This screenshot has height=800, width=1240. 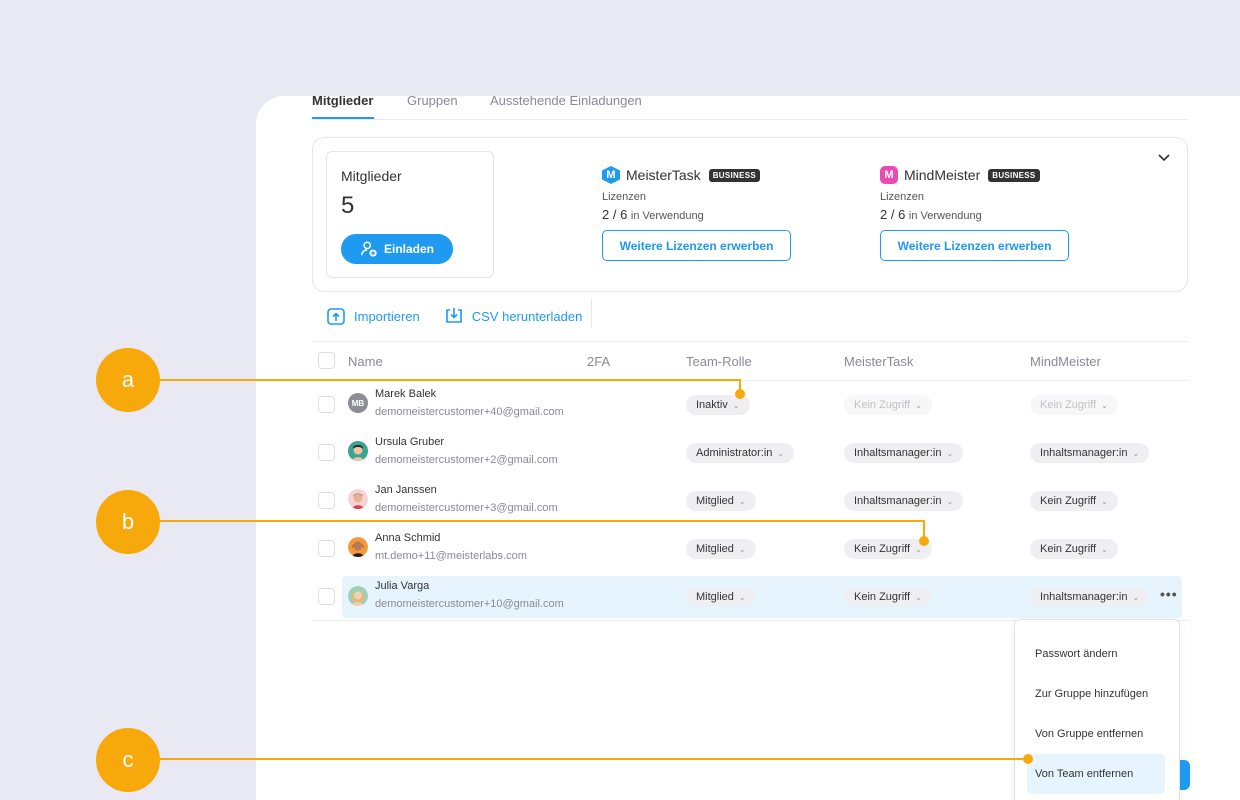 I want to click on menu-item-remove-from-team: Von Team entfernen, so click(x=1096, y=774).